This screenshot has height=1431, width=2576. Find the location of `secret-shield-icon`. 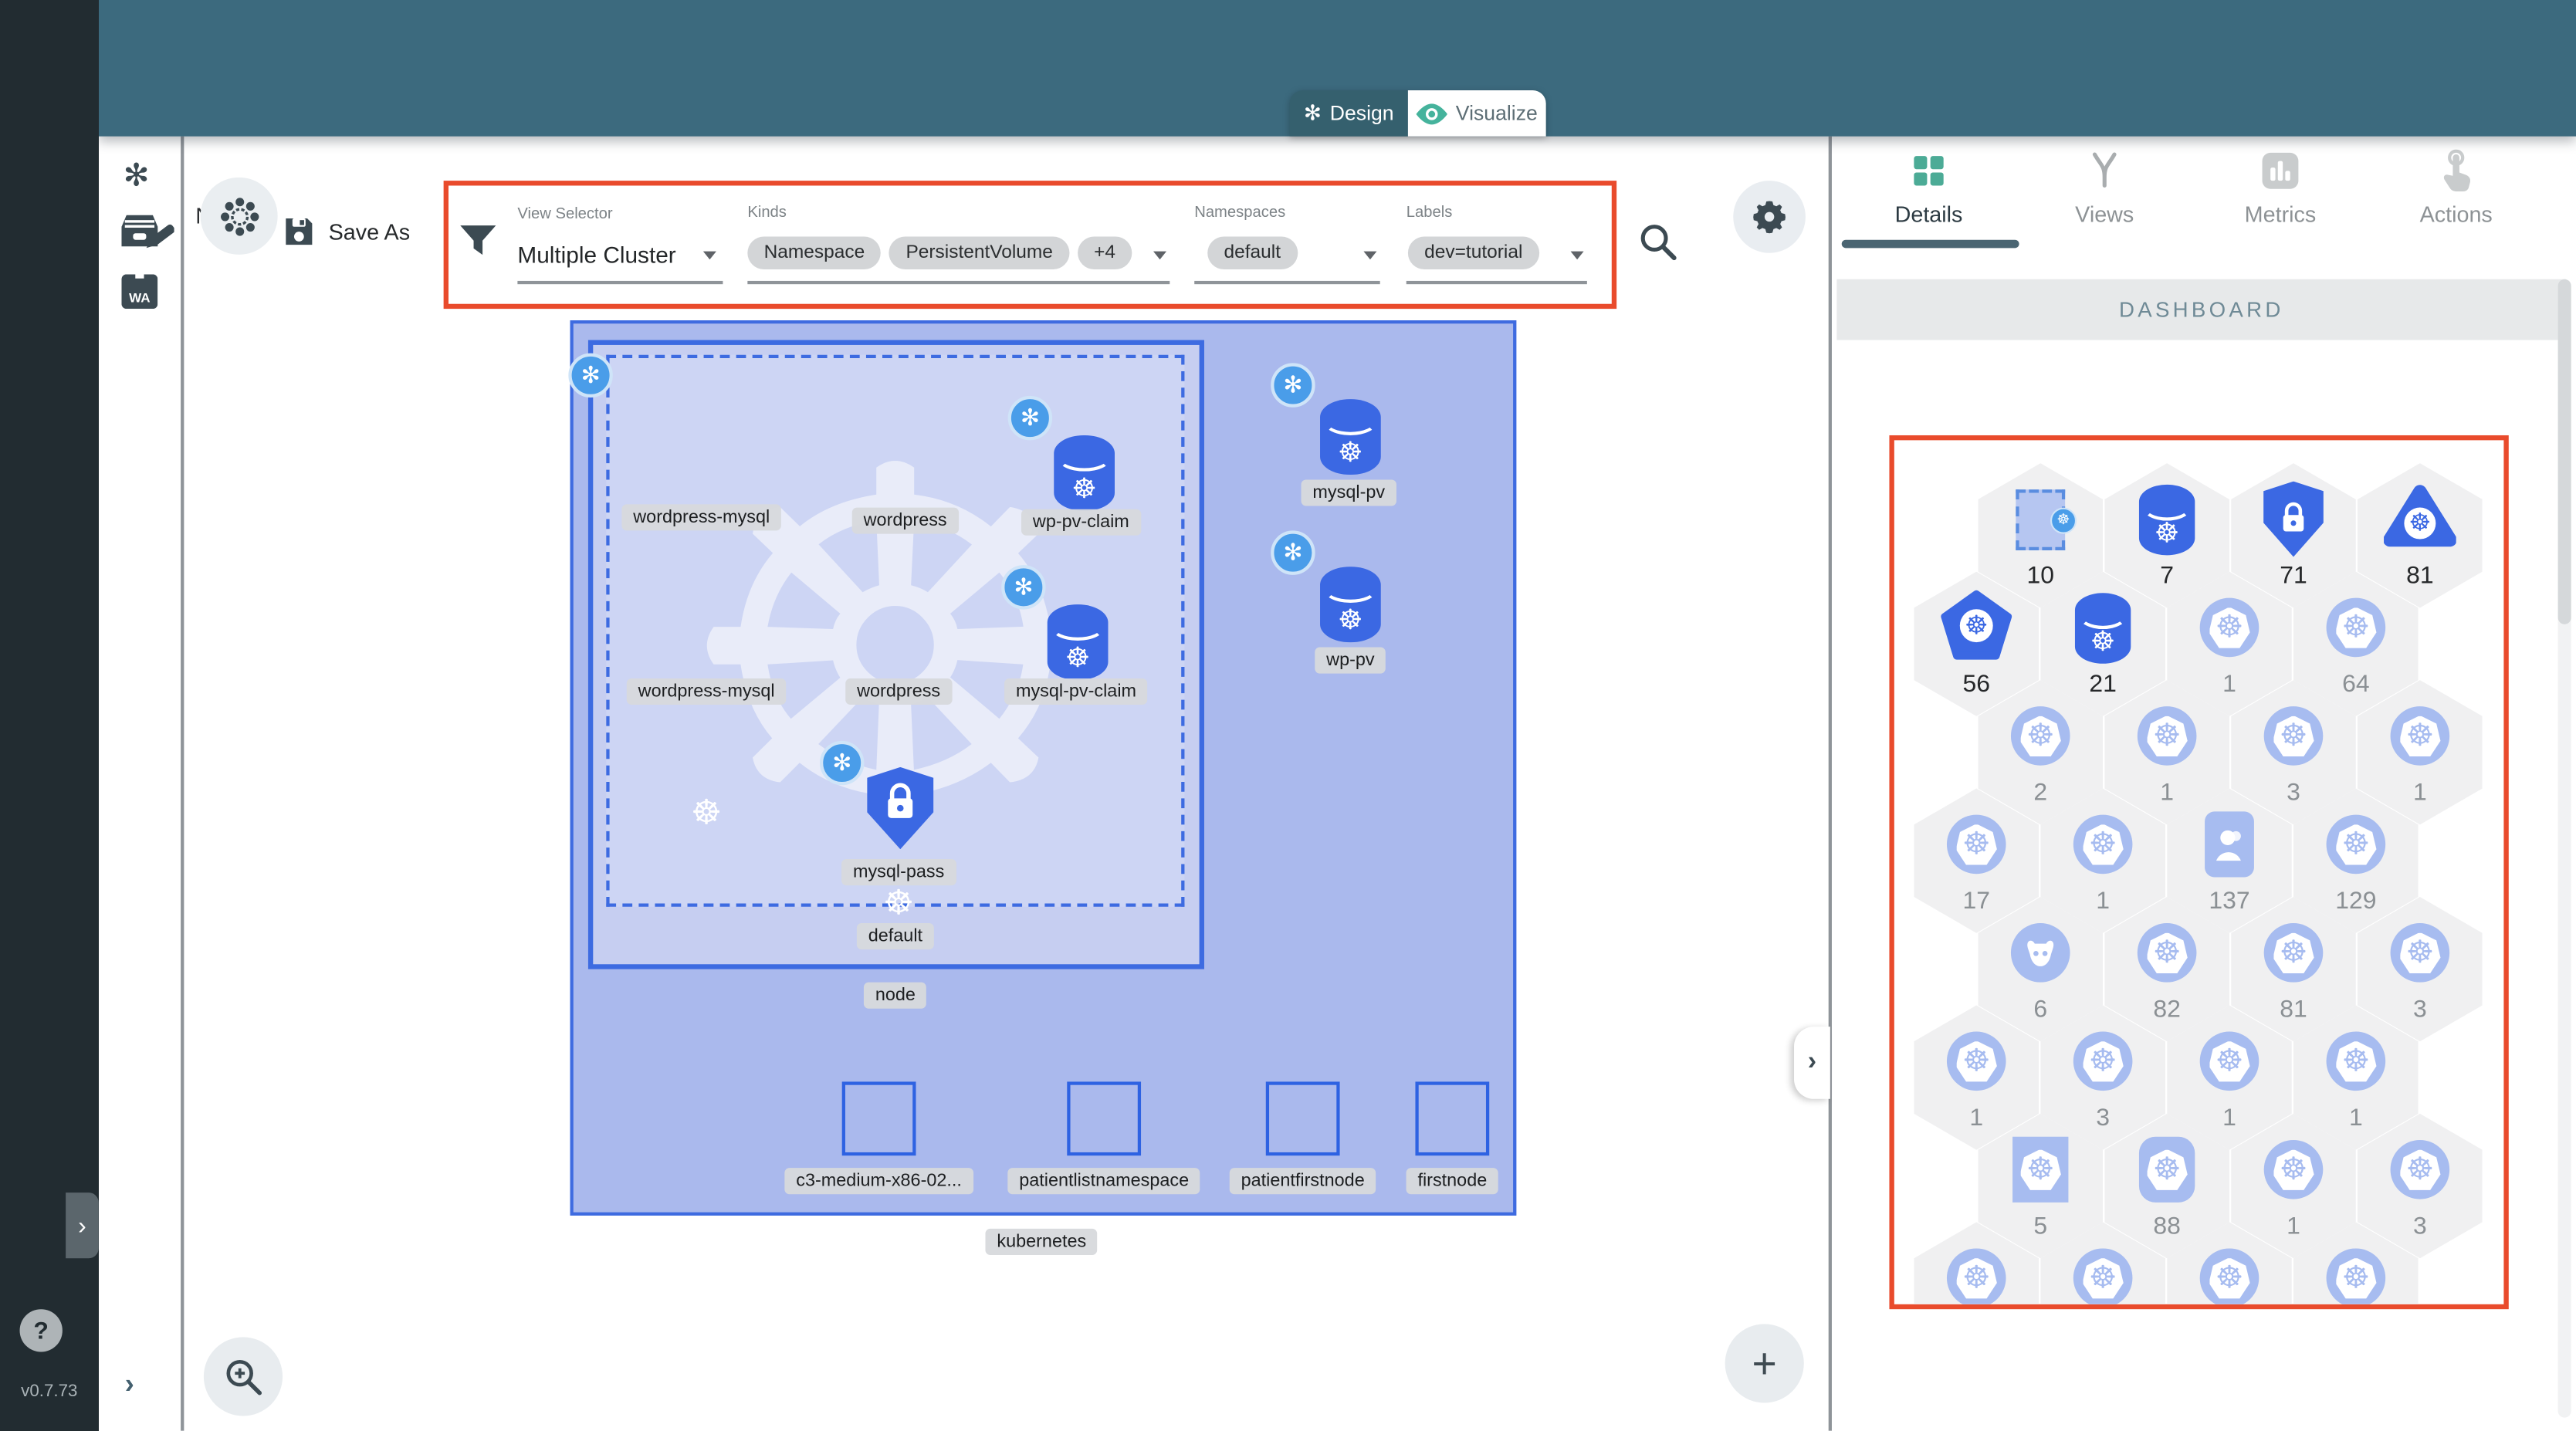

secret-shield-icon is located at coordinates (900, 808).